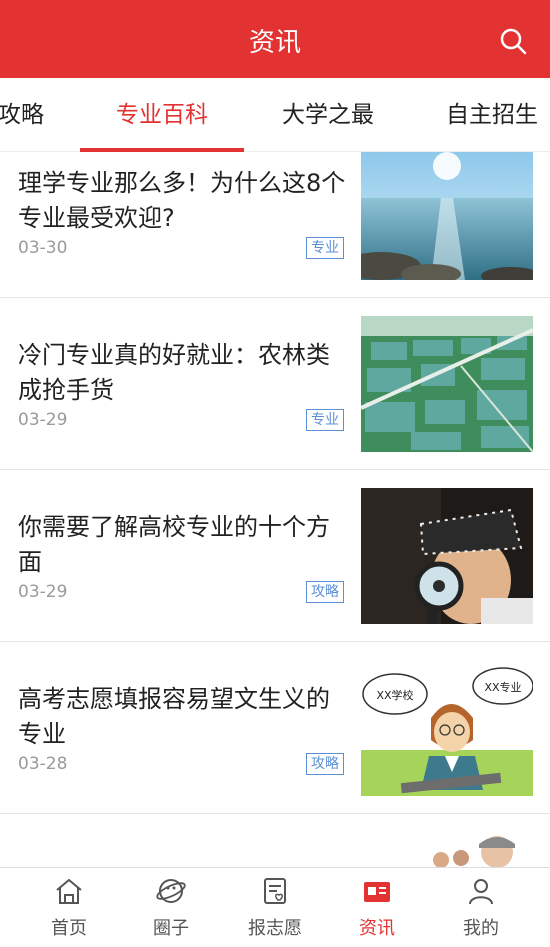 The image size is (550, 947). Describe the element at coordinates (43, 764) in the screenshot. I see `article-date: 03-28` at that location.